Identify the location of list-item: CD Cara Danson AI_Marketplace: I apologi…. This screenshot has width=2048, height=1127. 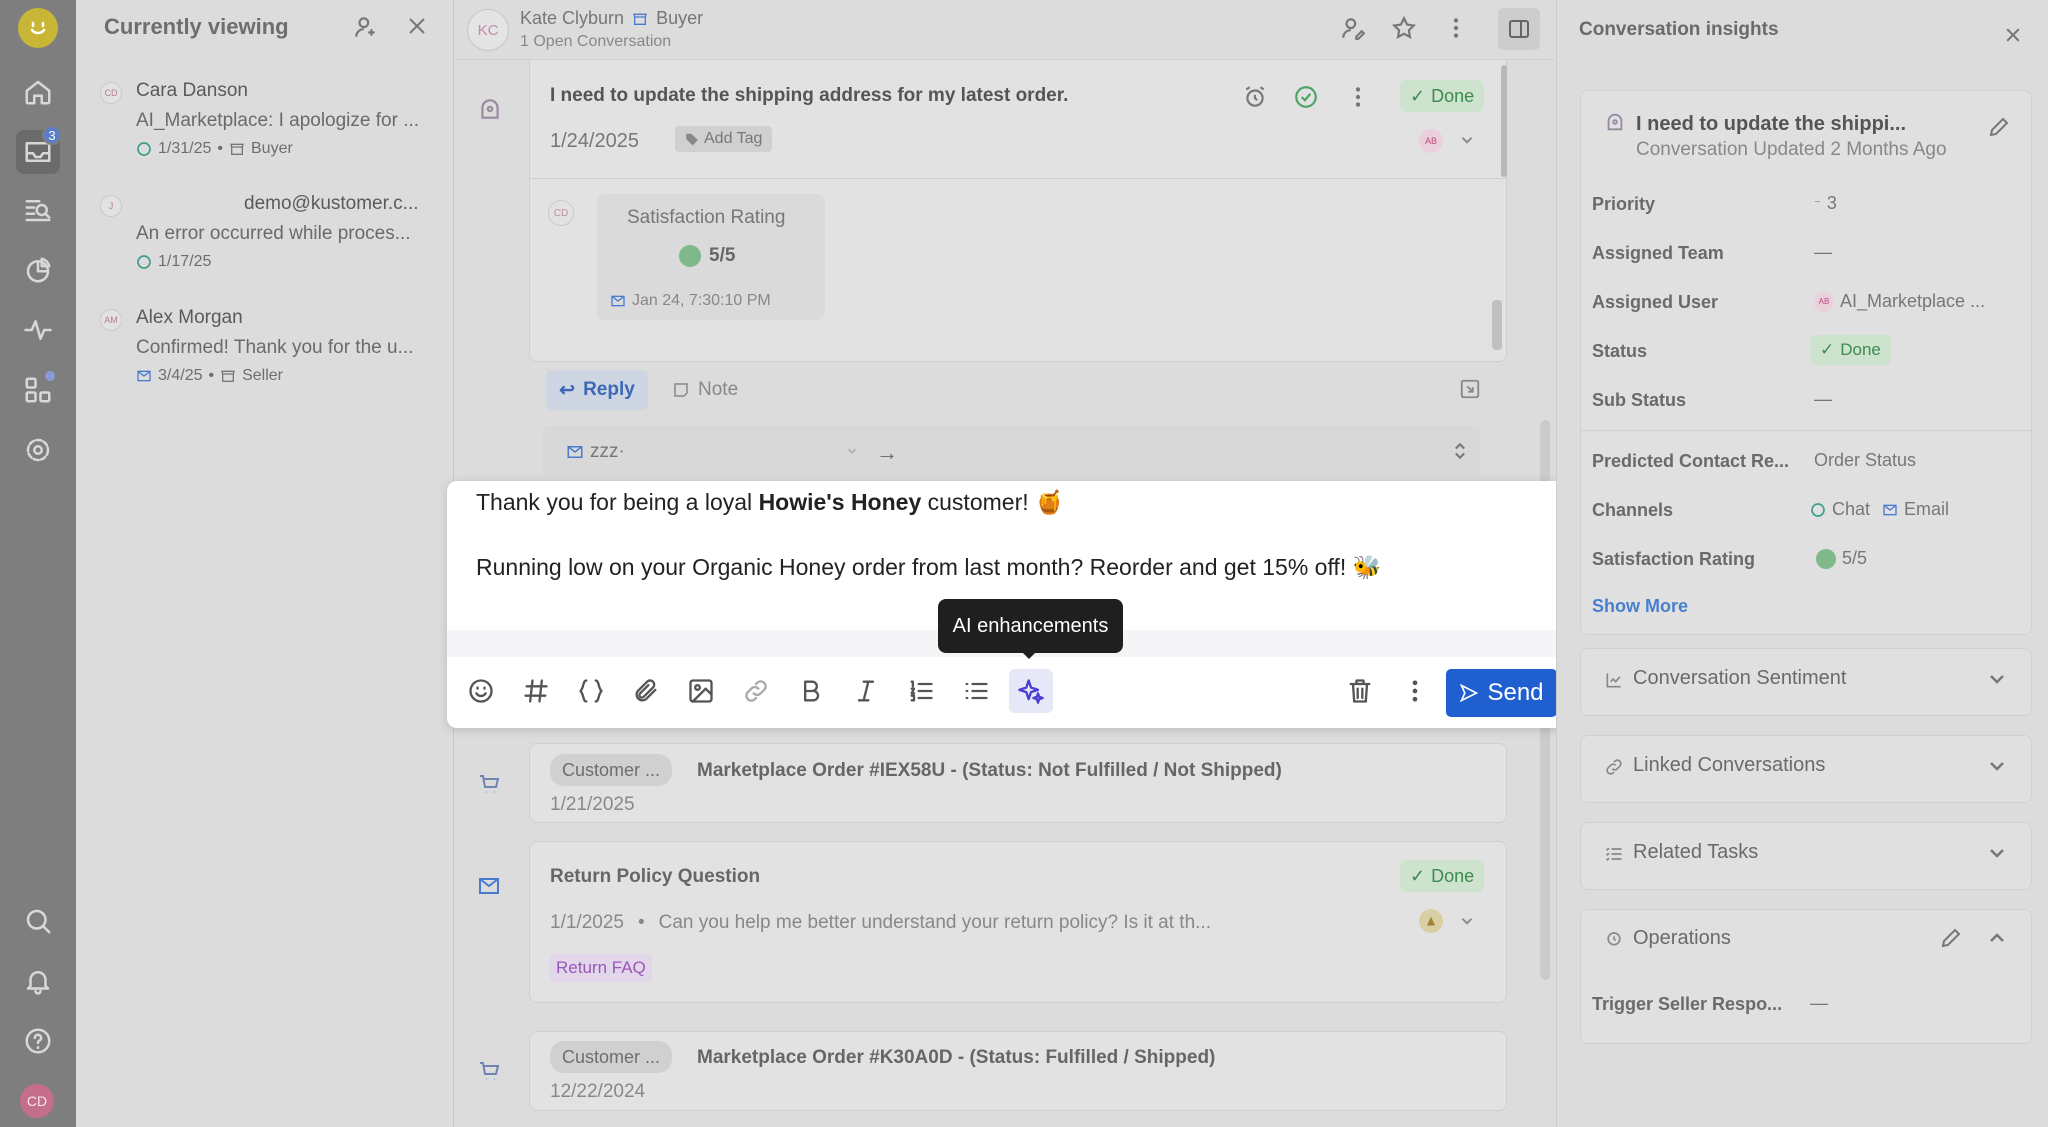
(266, 120).